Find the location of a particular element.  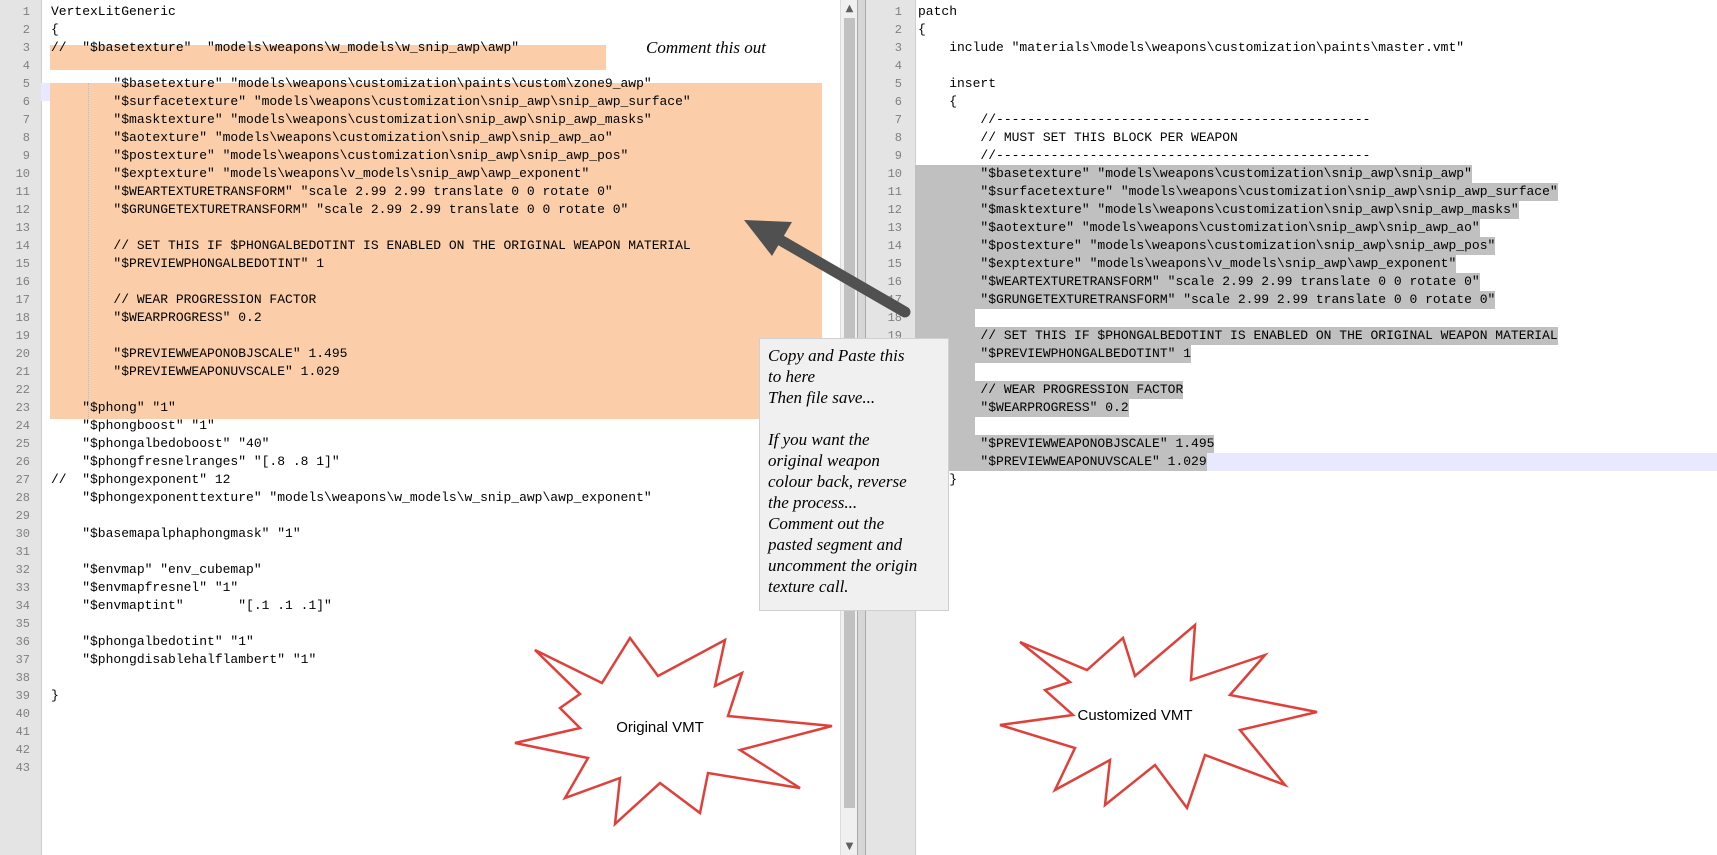

original-vmt-label: Original VMT is located at coordinates (660, 727).